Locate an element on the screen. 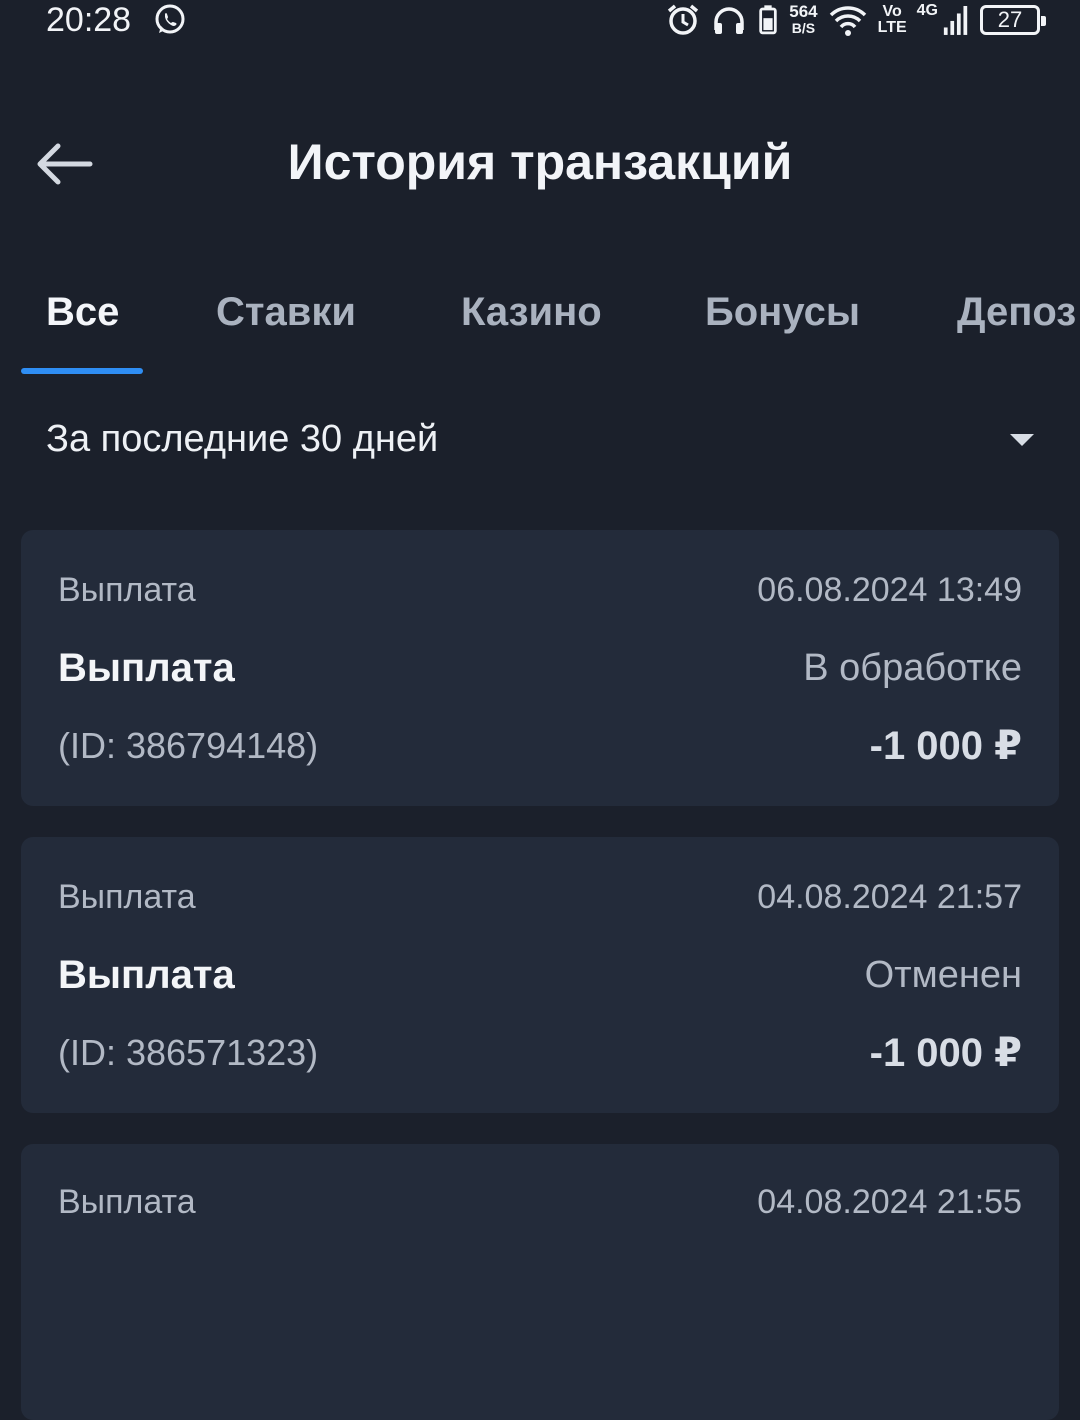  network-speed: 564 B/S is located at coordinates (803, 20).